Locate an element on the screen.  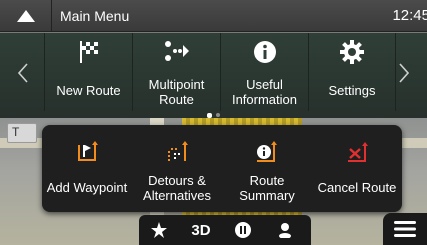
detours-label-text: Detours & Alternatives is located at coordinates (177, 188).